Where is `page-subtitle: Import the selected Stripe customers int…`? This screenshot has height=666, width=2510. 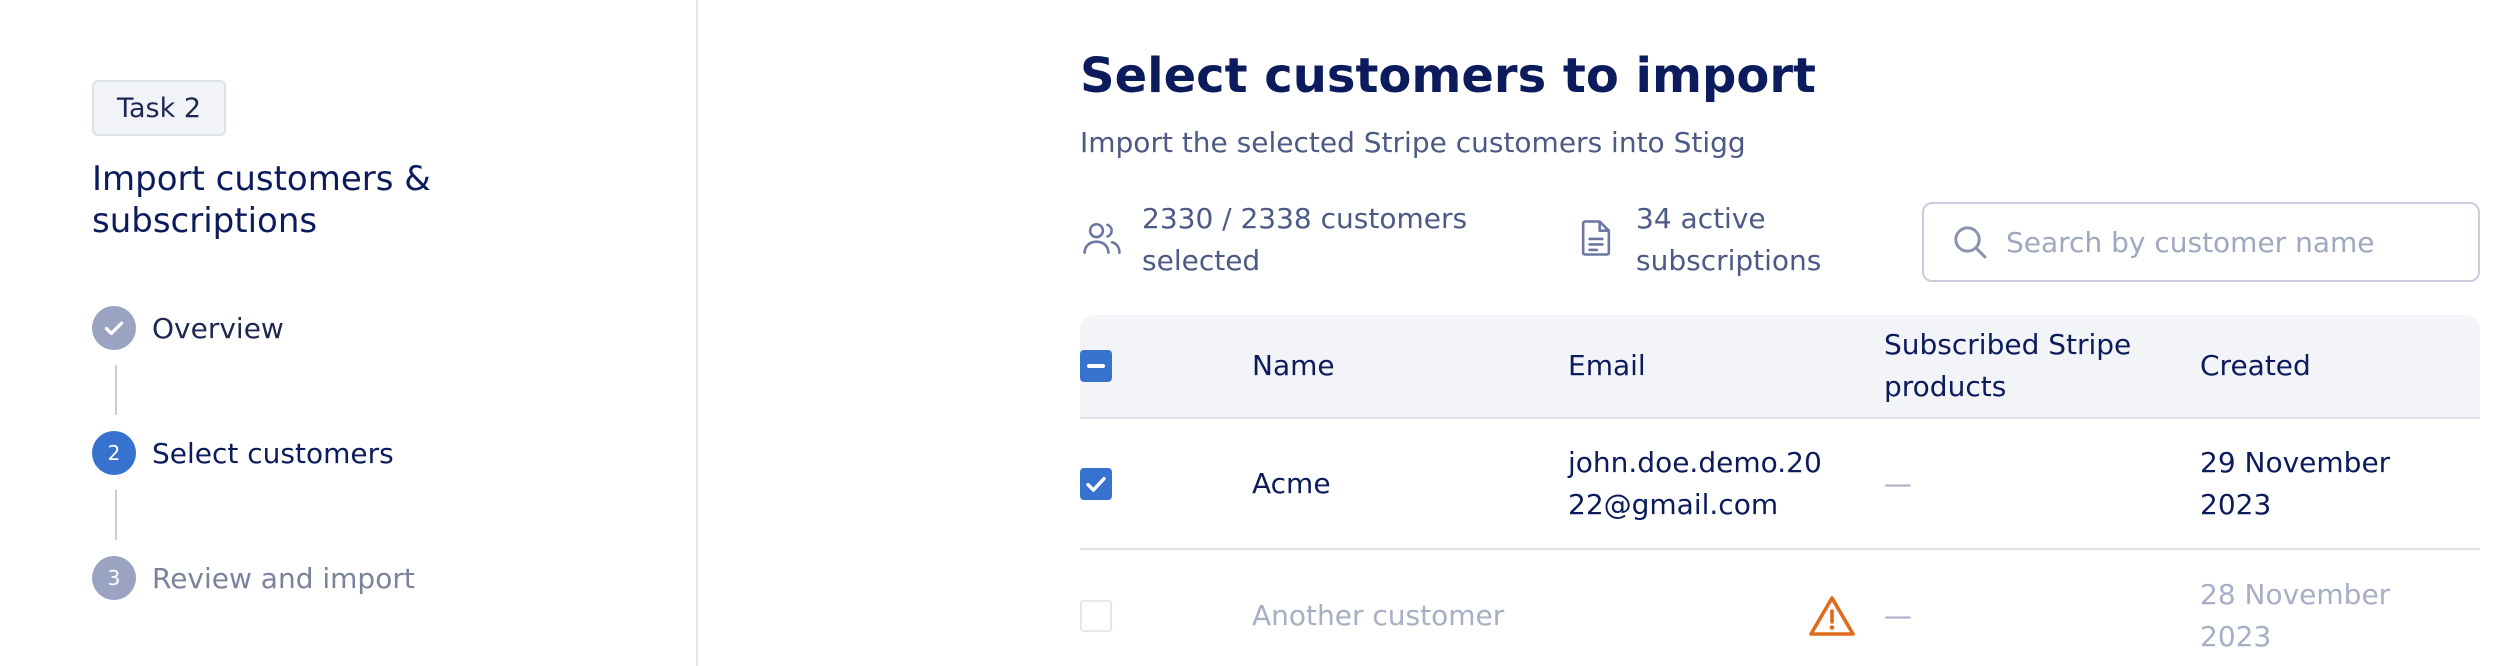
page-subtitle: Import the selected Stripe customers int… is located at coordinates (1413, 142).